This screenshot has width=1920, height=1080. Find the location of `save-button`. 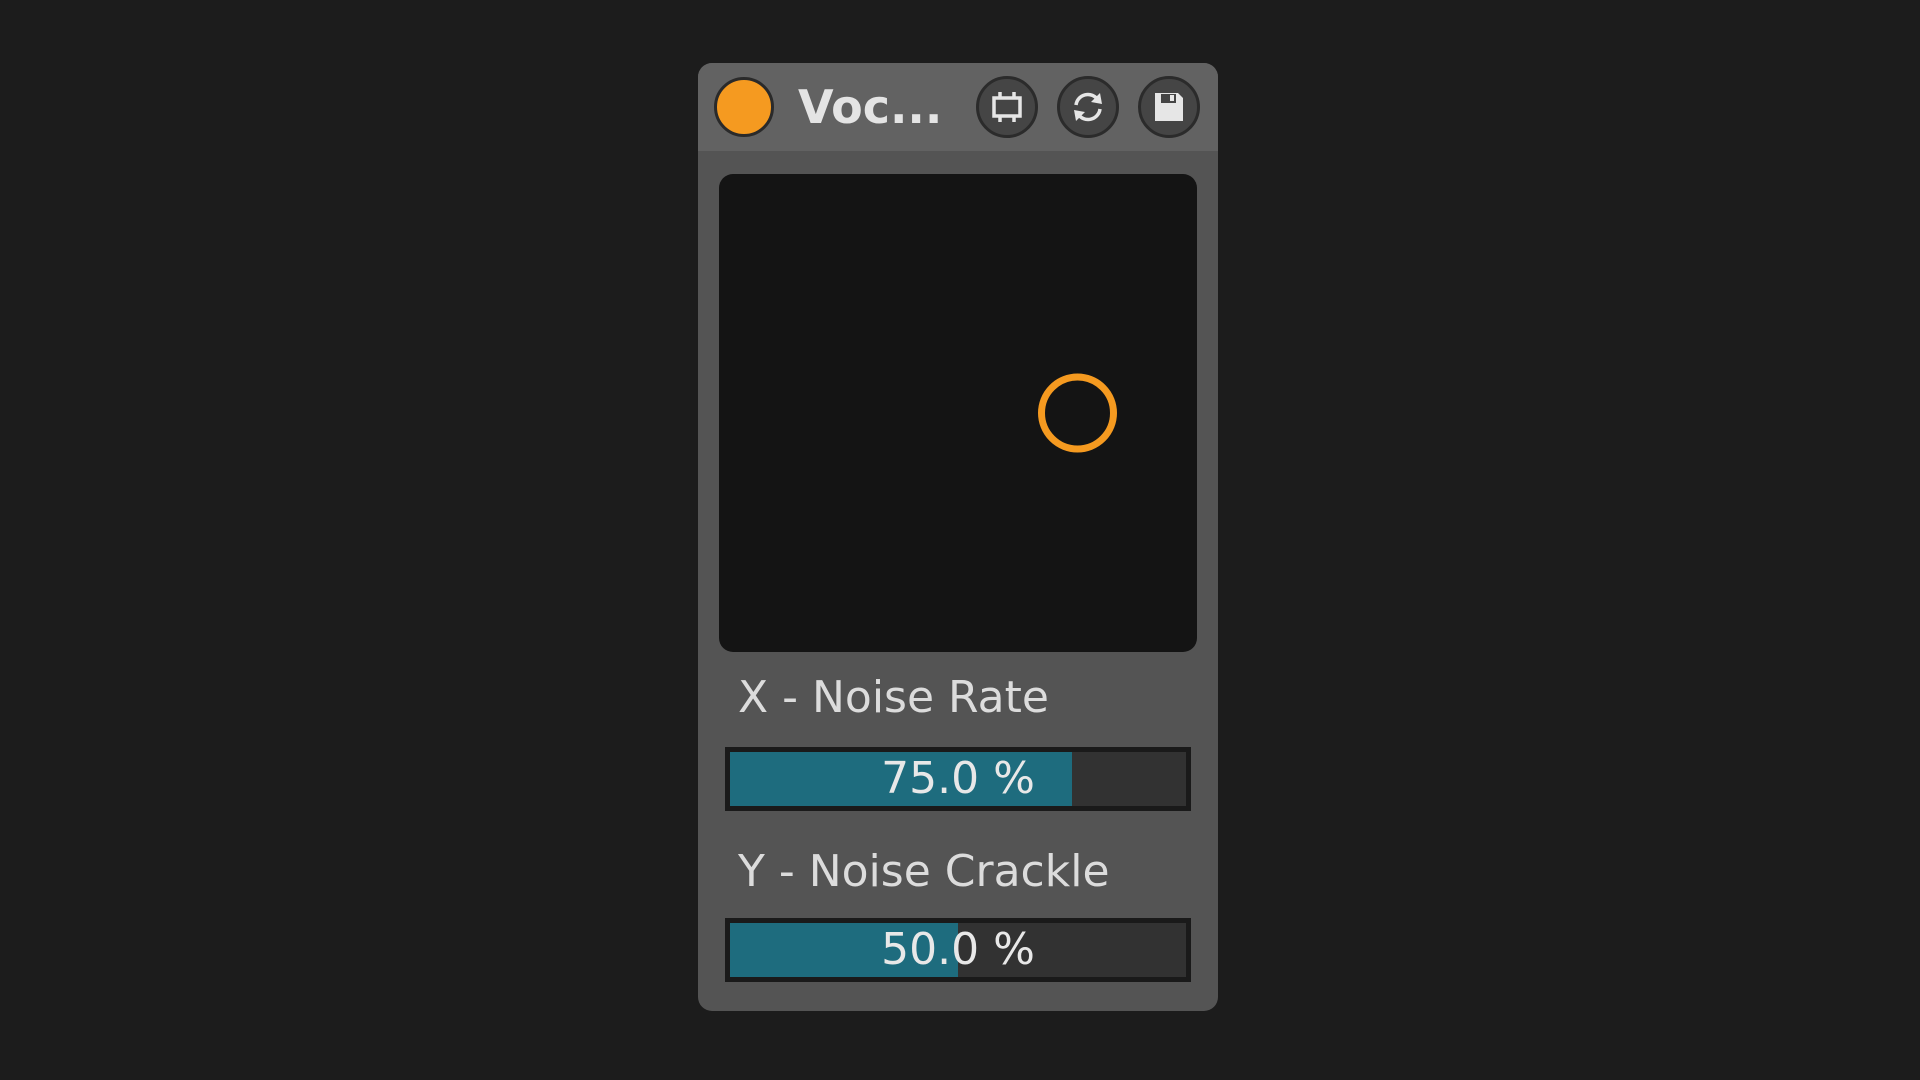

save-button is located at coordinates (1169, 107).